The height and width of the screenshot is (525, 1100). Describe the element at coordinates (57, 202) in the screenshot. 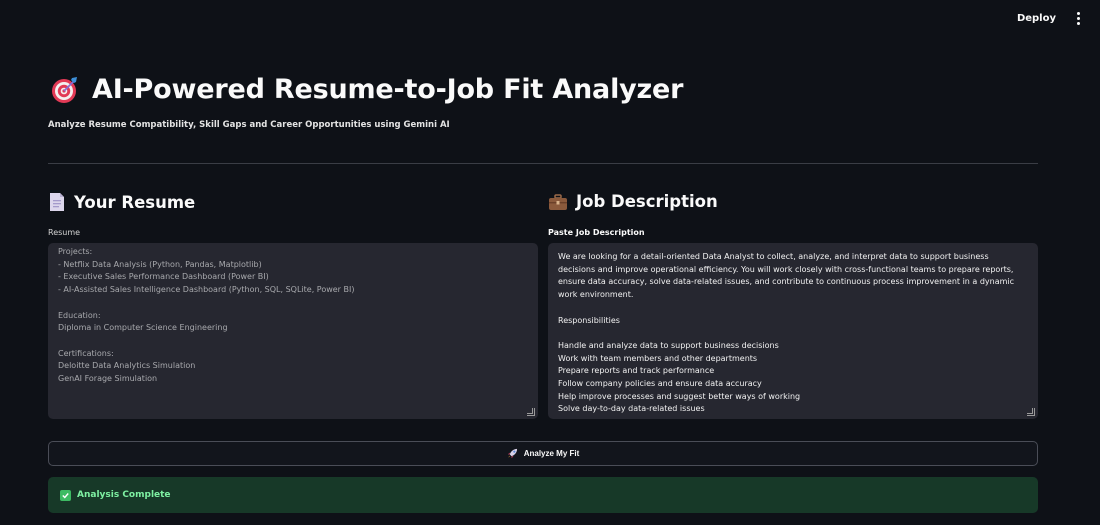

I see `document-icon` at that location.